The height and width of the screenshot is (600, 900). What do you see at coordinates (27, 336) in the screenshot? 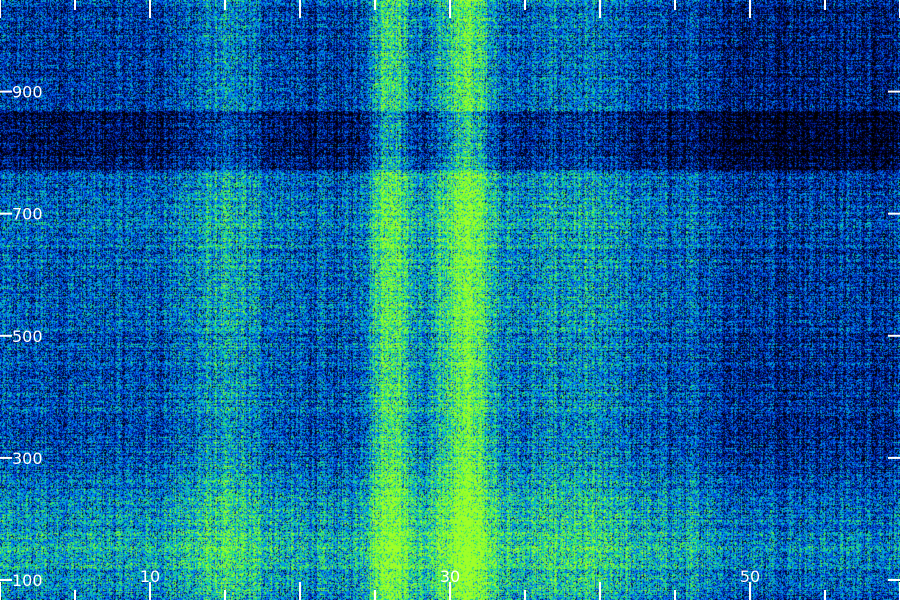
I see `y-tick-label: 500` at bounding box center [27, 336].